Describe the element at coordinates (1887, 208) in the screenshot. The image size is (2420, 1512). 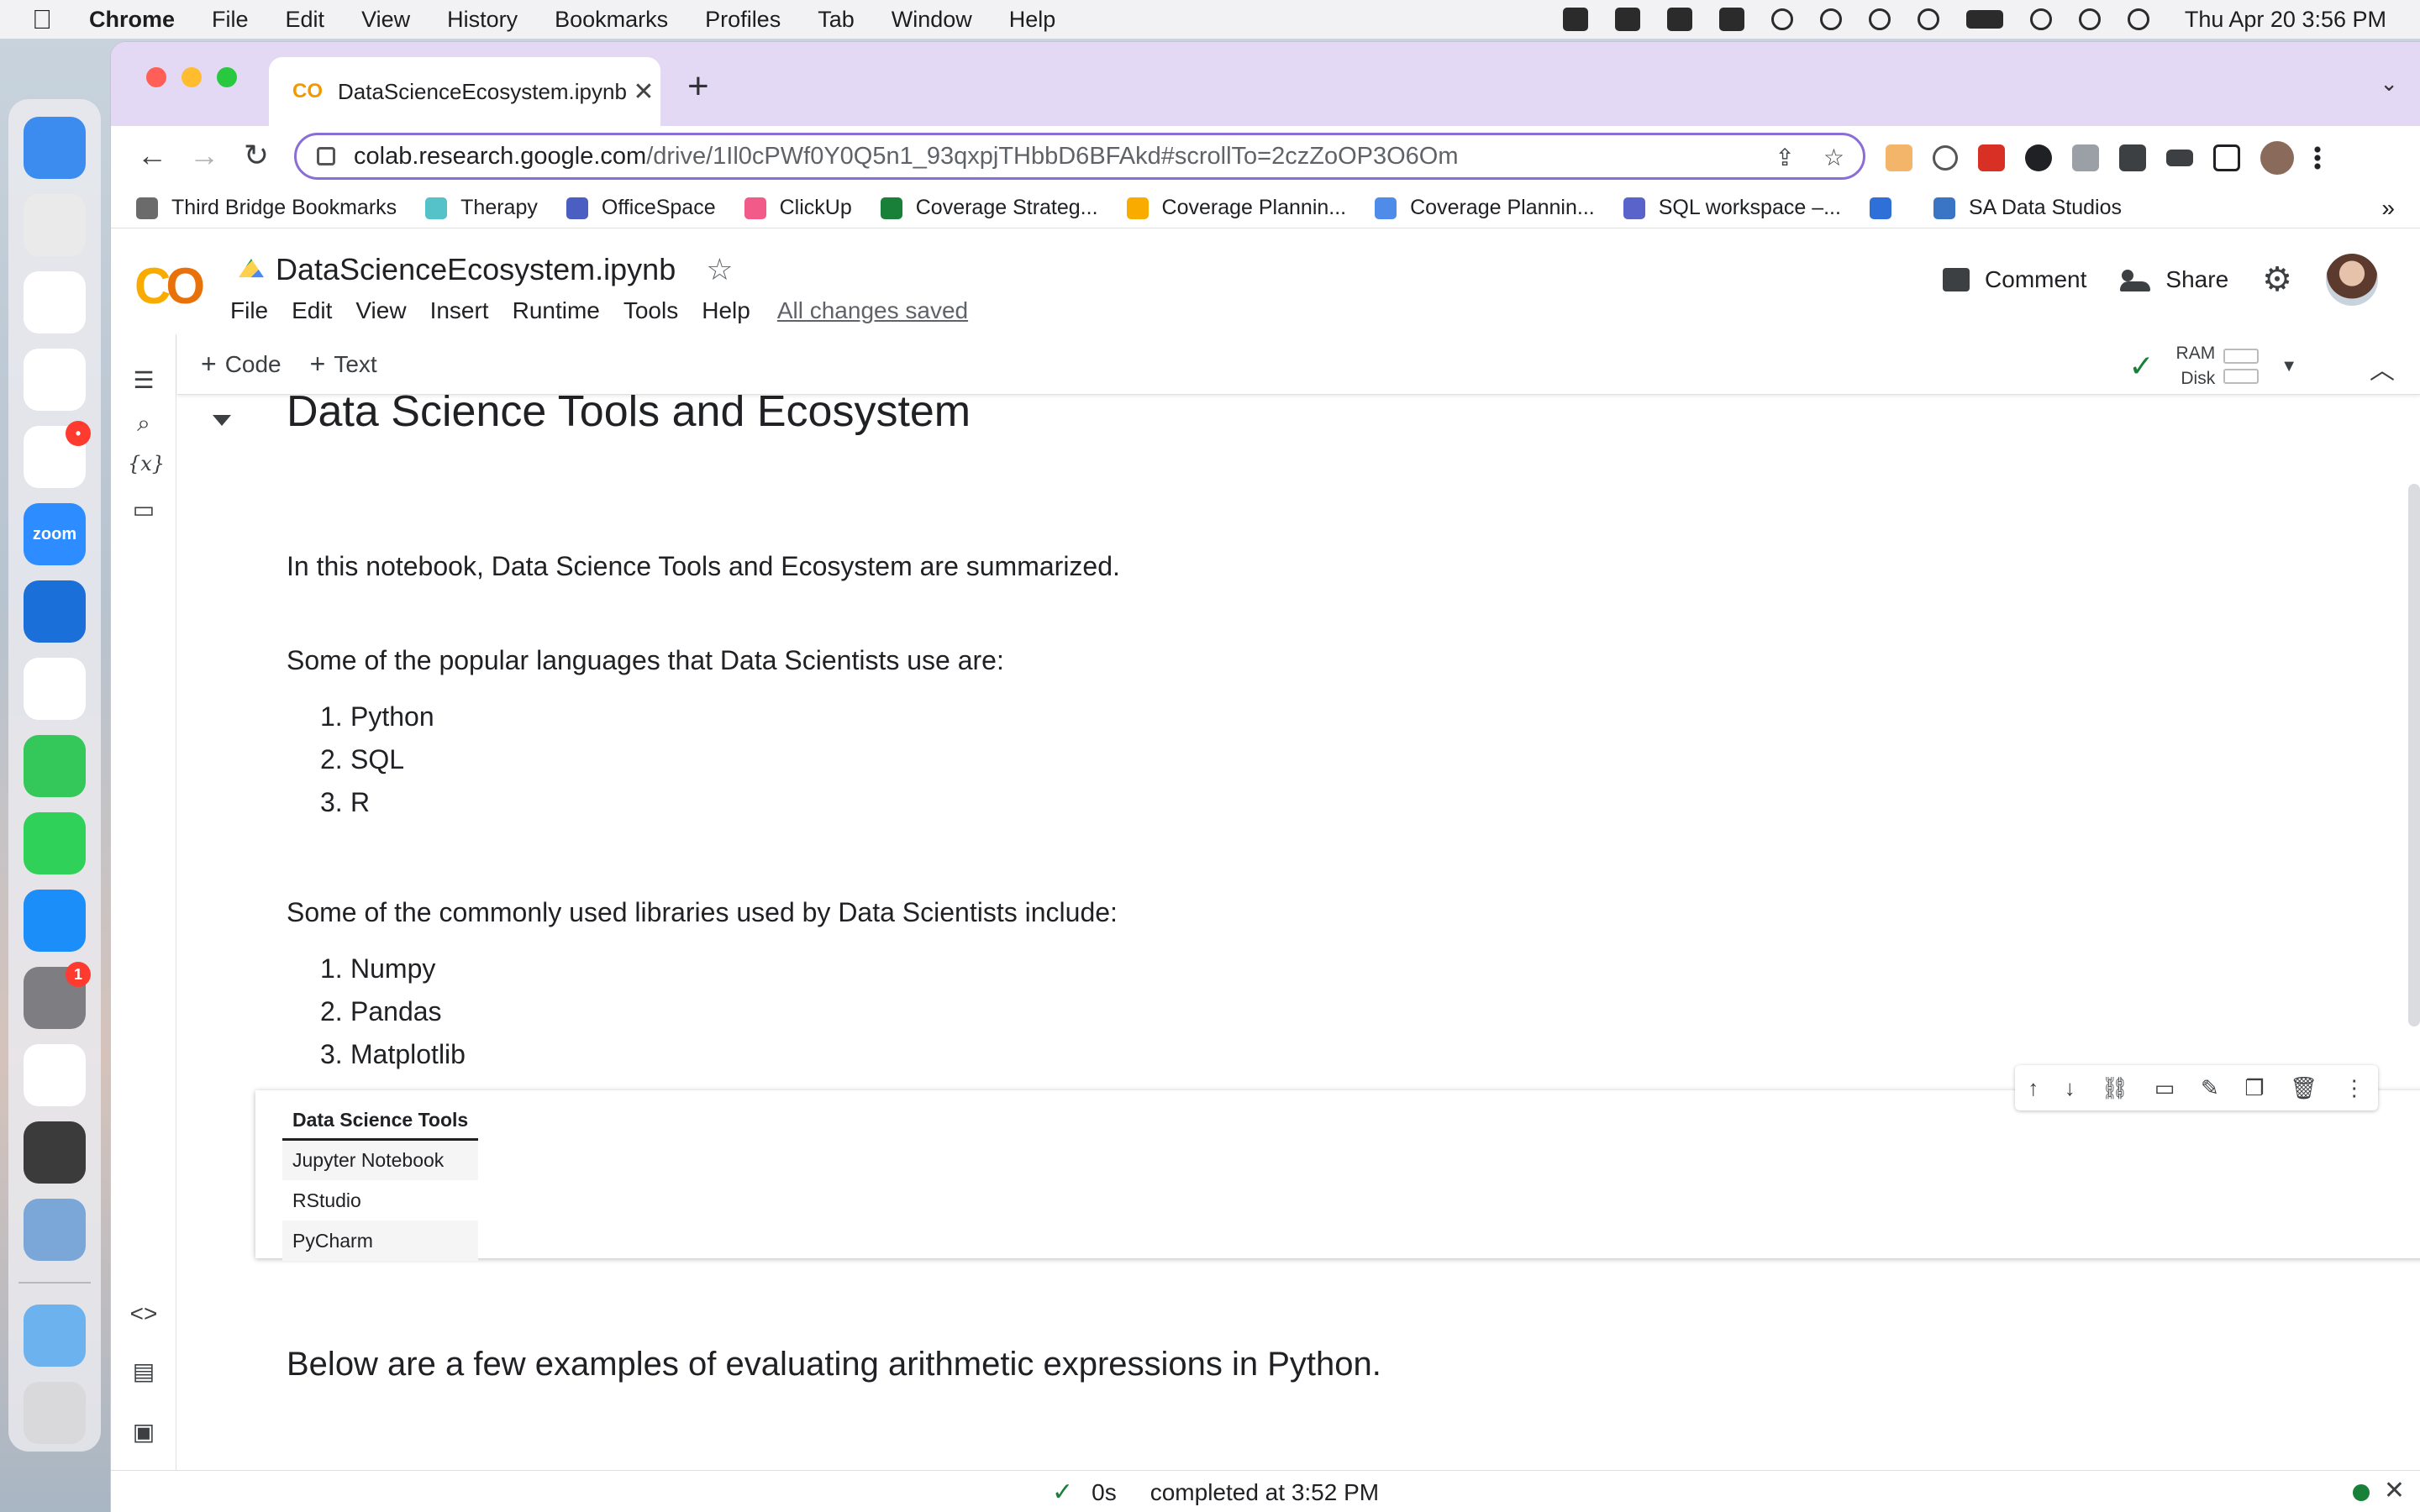
I see `bookmark-item` at that location.